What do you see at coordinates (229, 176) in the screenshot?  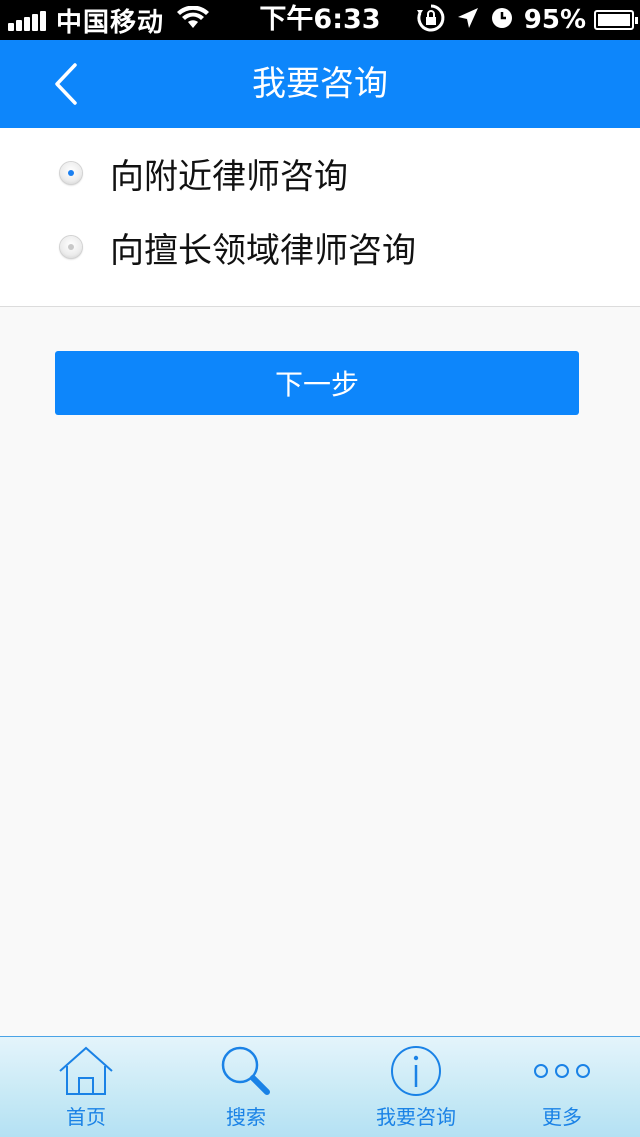 I see `option-label: 向附近律师咨询` at bounding box center [229, 176].